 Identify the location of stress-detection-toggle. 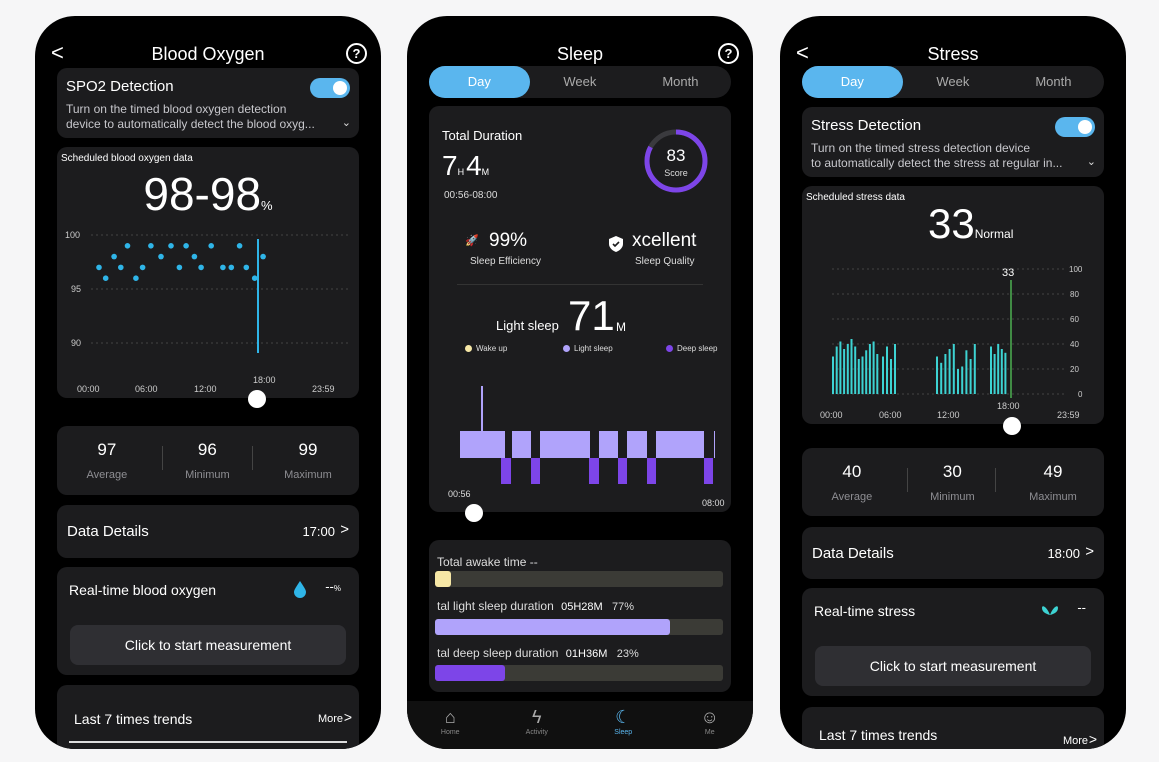
(1075, 127).